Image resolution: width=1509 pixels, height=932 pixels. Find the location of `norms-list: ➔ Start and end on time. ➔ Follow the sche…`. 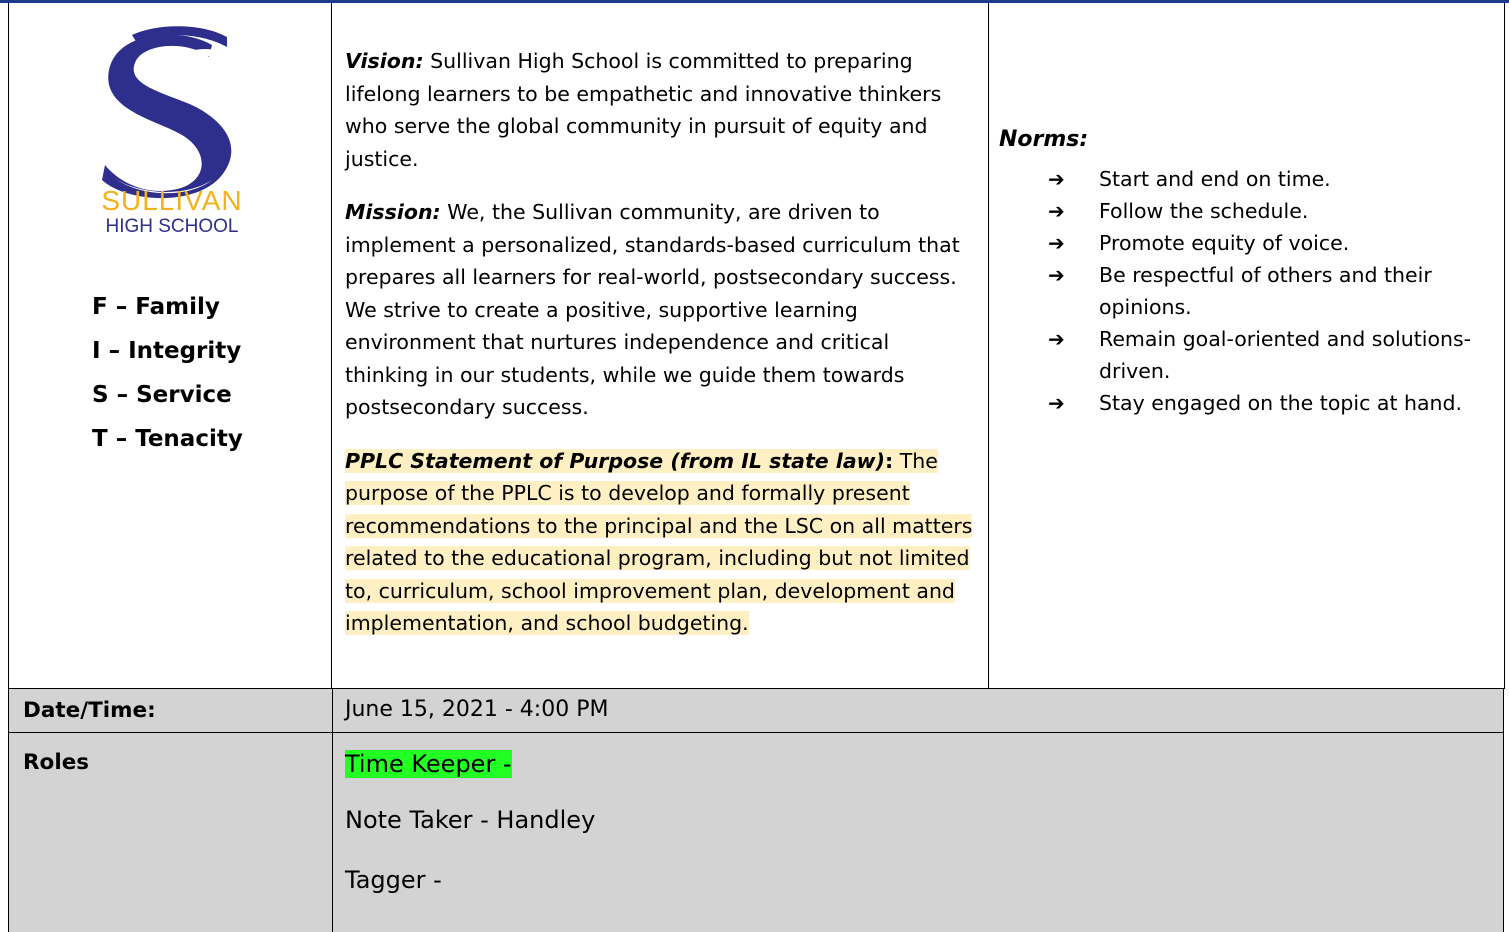

norms-list: ➔ Start and end on time. ➔ Follow the sche… is located at coordinates (1273, 291).